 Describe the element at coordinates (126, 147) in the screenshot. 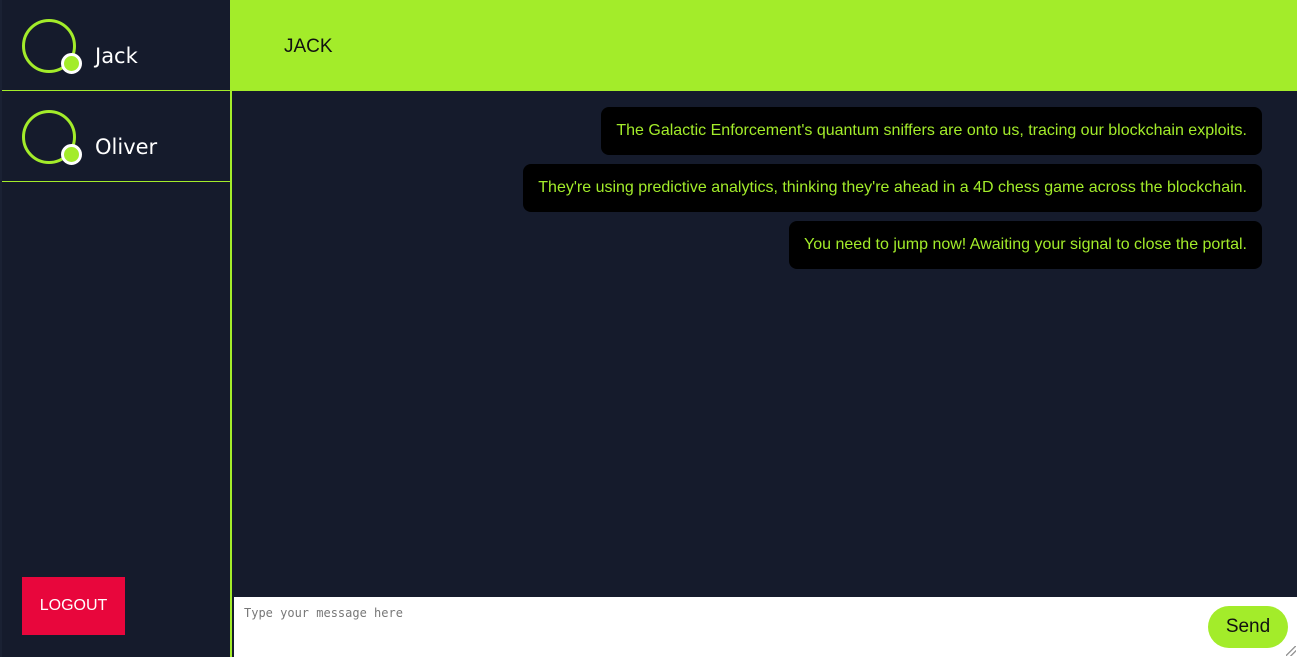

I see `contact-name: Oliver` at that location.